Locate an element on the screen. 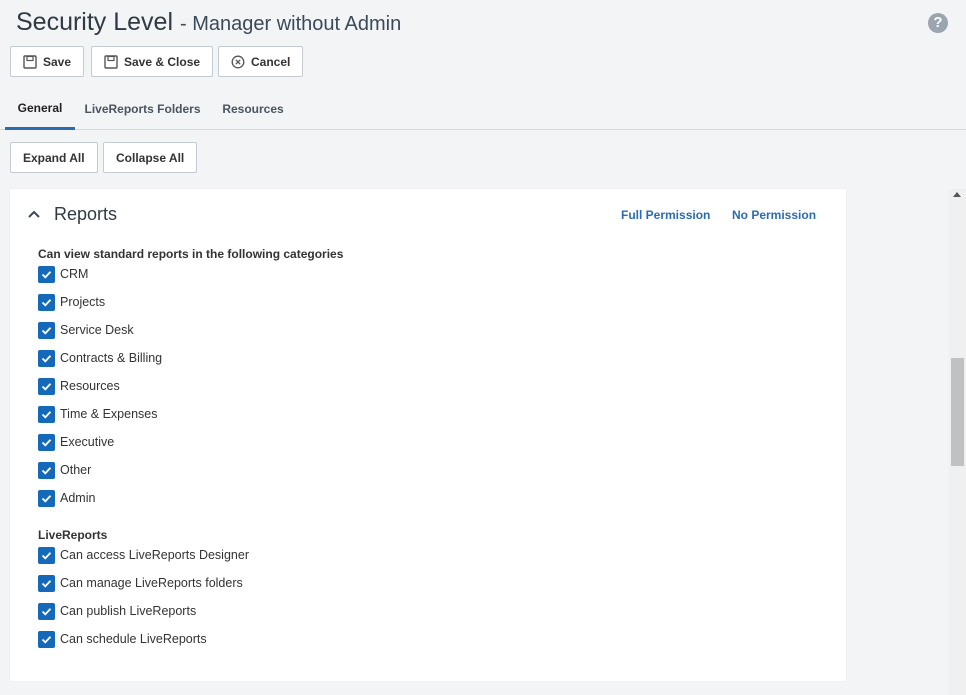  save-button: Save is located at coordinates (47, 61).